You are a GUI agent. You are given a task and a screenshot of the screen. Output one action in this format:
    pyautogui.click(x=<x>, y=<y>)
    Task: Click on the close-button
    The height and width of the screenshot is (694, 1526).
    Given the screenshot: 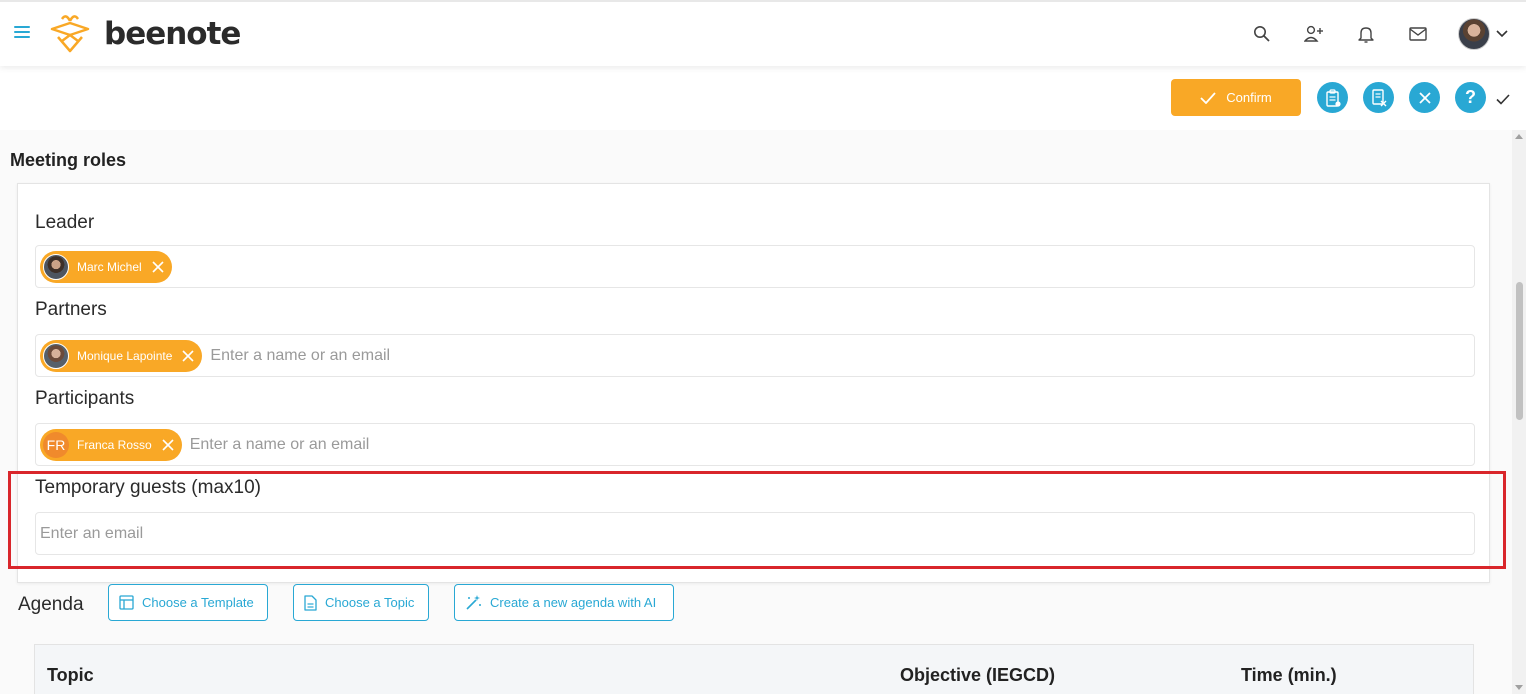 What is the action you would take?
    pyautogui.click(x=1424, y=97)
    